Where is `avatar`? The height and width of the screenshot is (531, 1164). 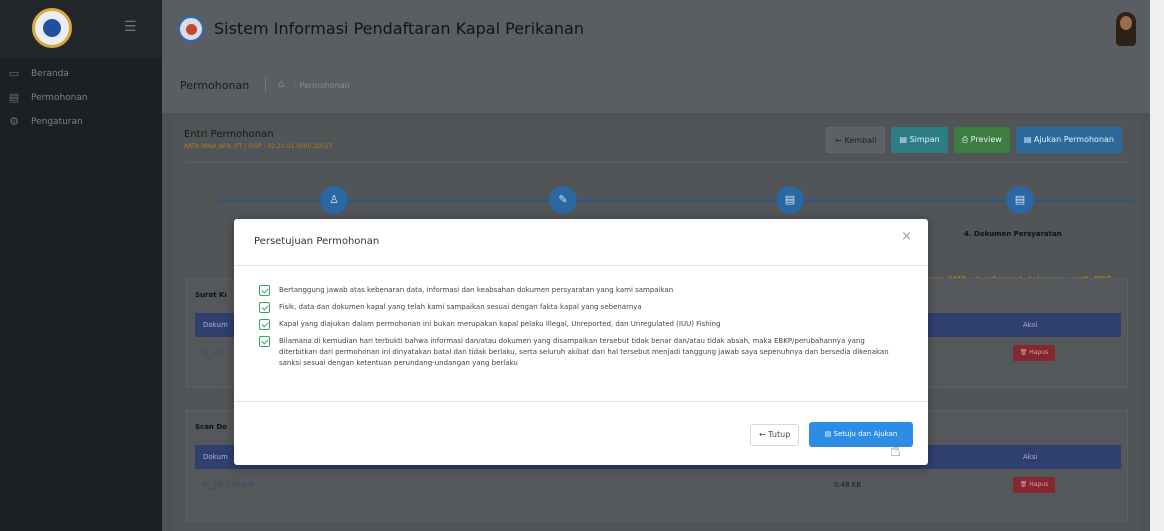 avatar is located at coordinates (1126, 29).